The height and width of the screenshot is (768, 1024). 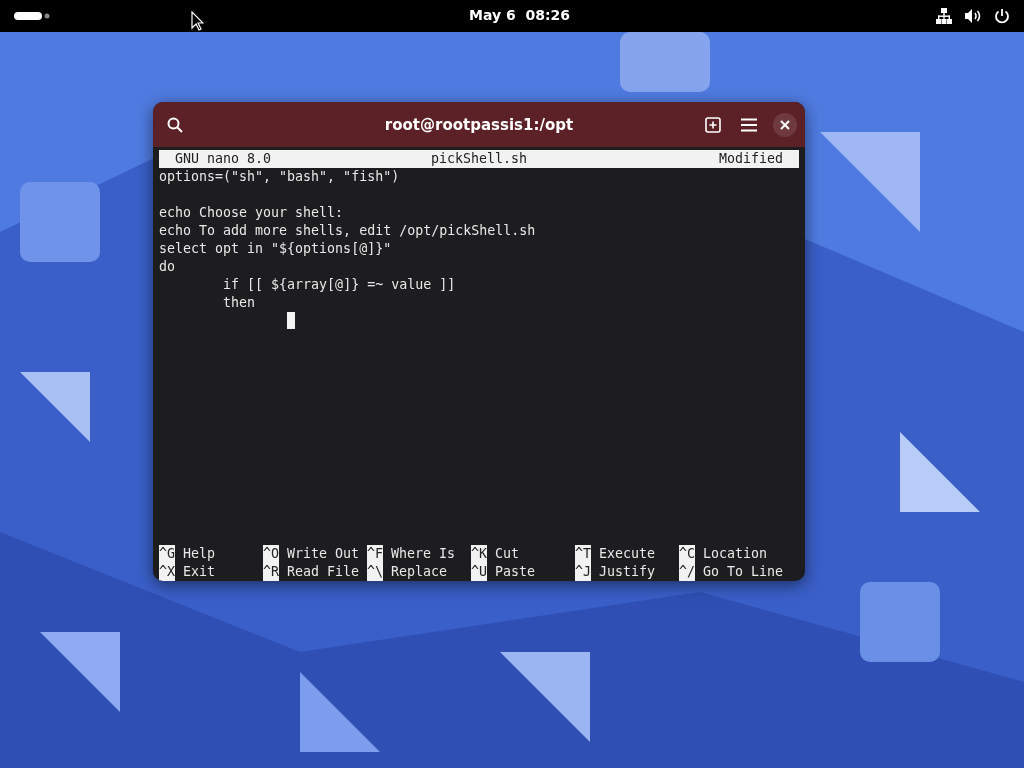 I want to click on shortcut-label: Cut, so click(x=507, y=554).